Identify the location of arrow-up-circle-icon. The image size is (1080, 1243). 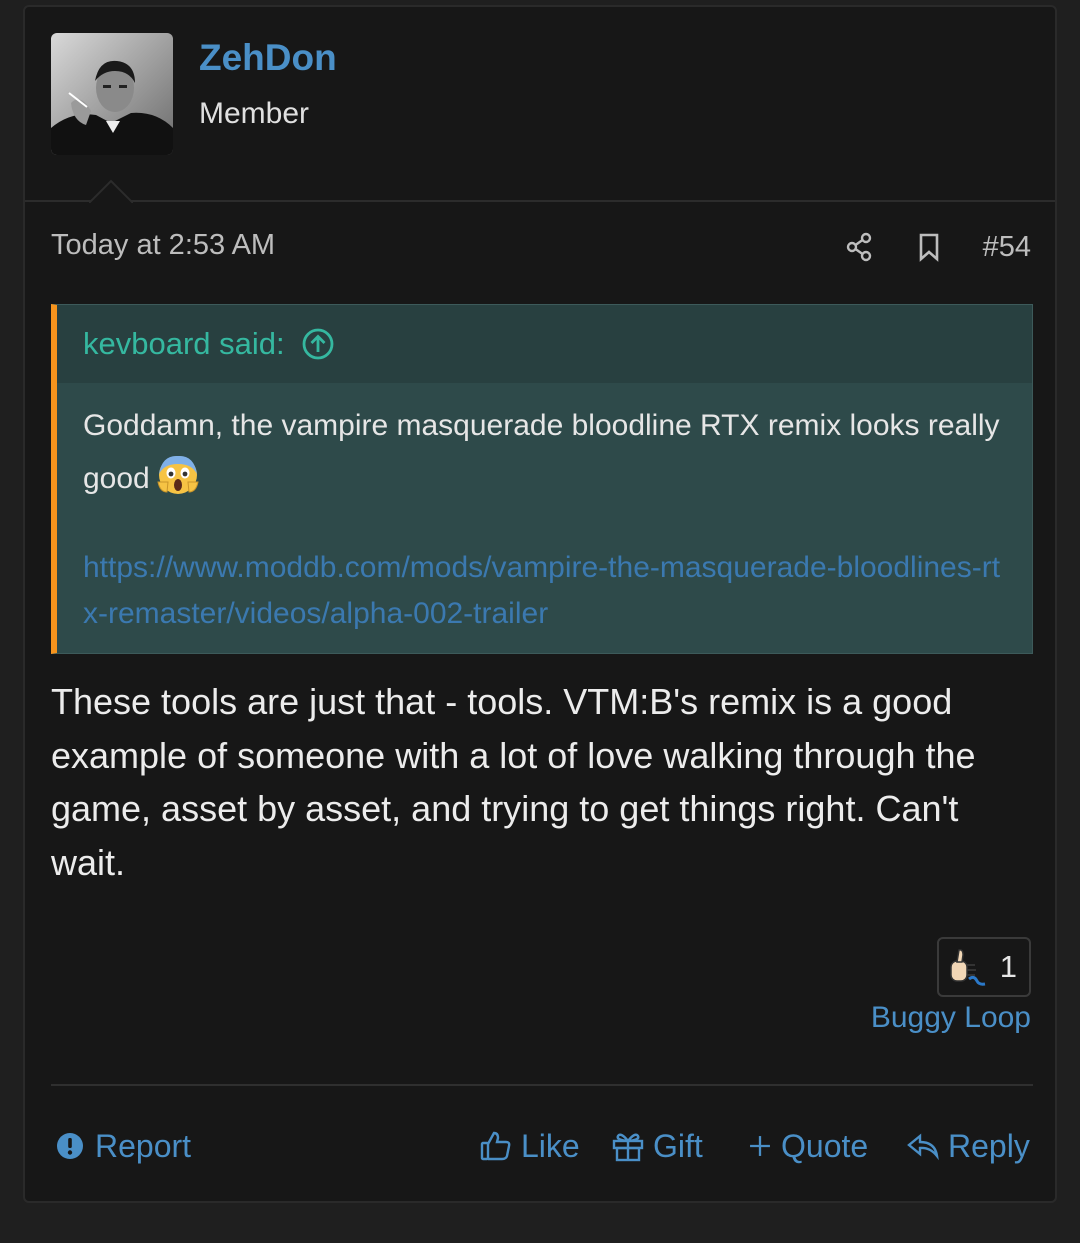
(318, 344).